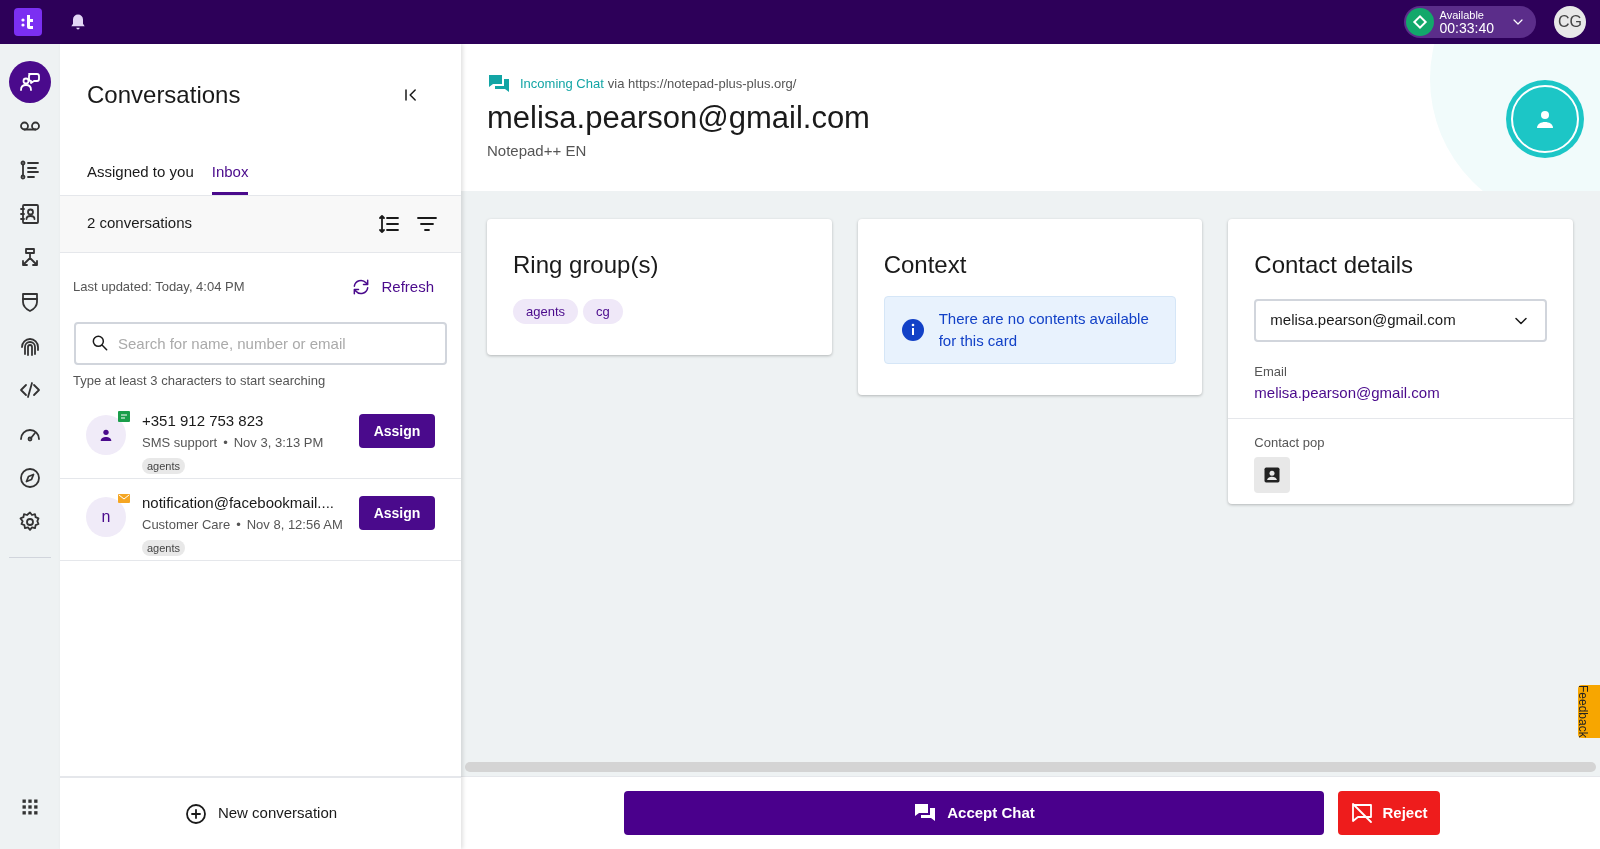 Image resolution: width=1600 pixels, height=849 pixels. What do you see at coordinates (30, 807) in the screenshot?
I see `apps-grid-icon` at bounding box center [30, 807].